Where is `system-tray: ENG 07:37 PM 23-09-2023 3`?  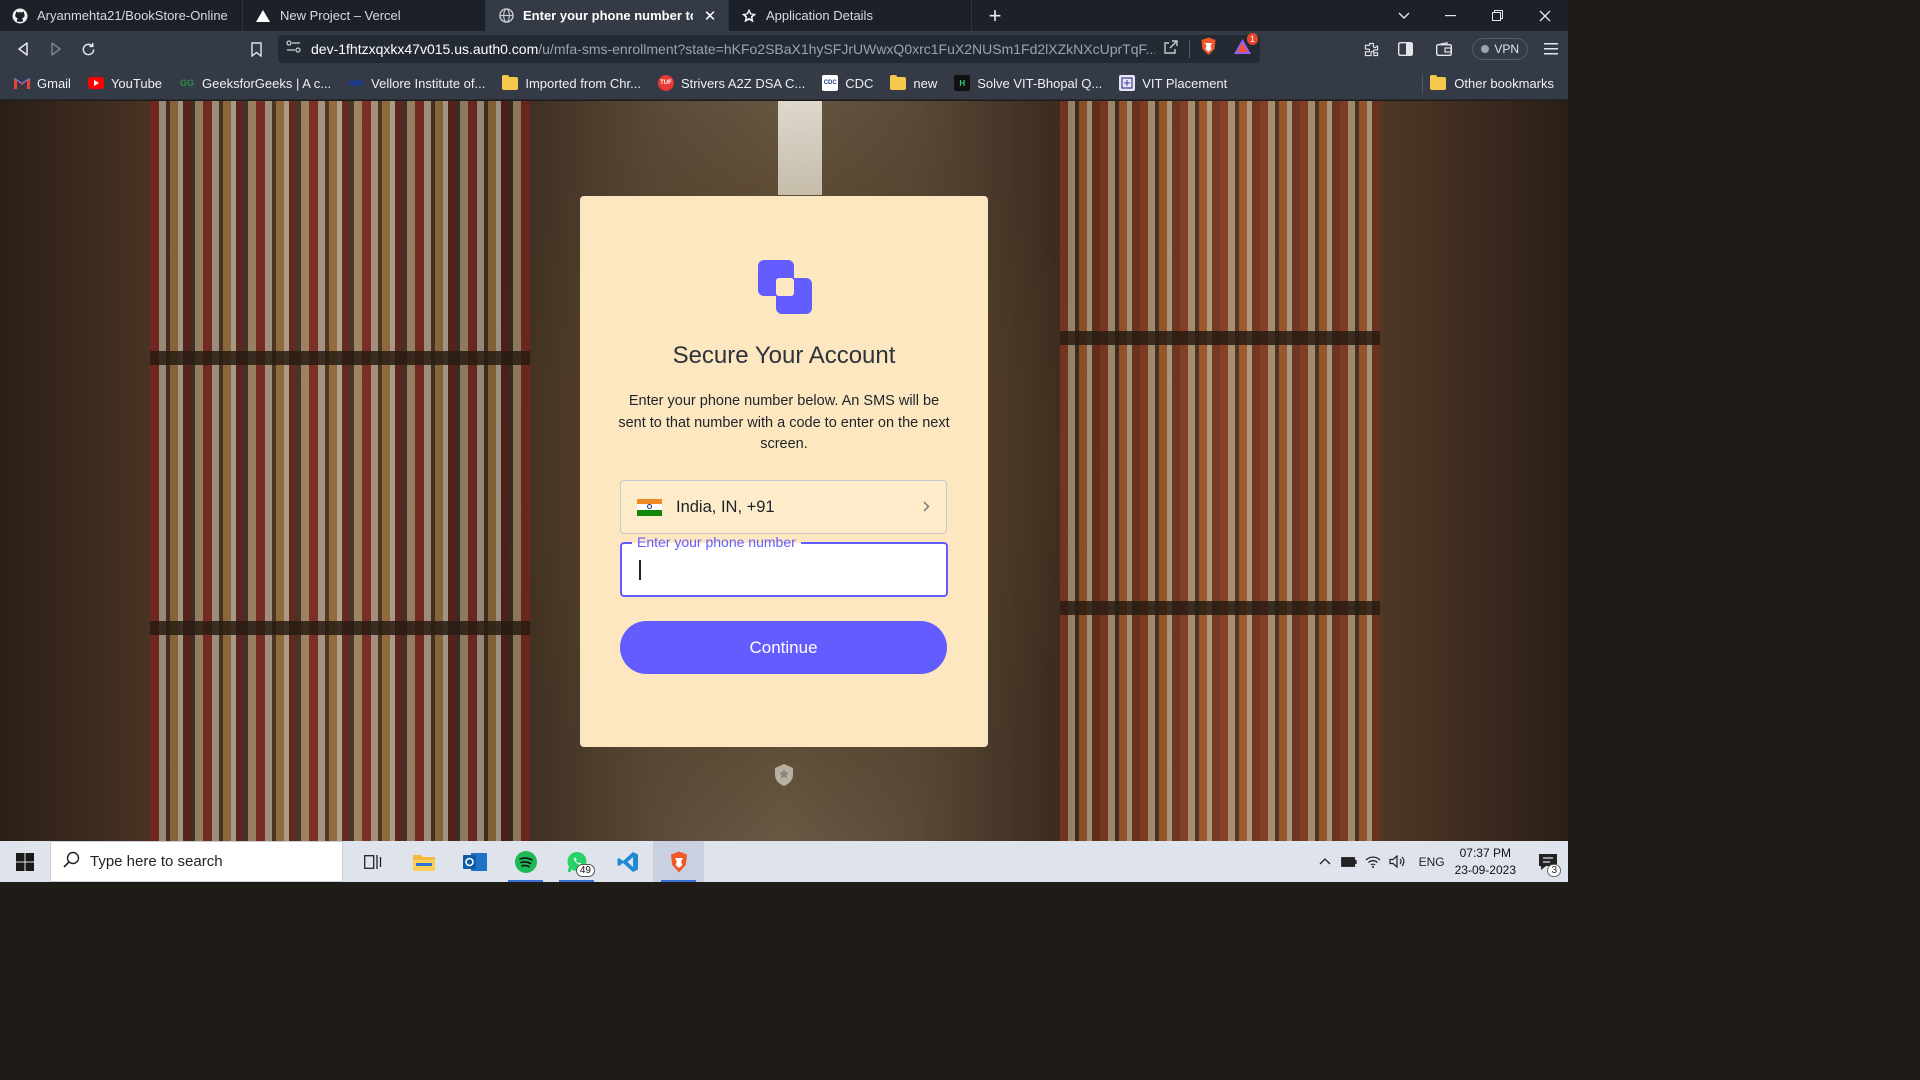
system-tray: ENG 07:37 PM 23-09-2023 3 is located at coordinates (1440, 861).